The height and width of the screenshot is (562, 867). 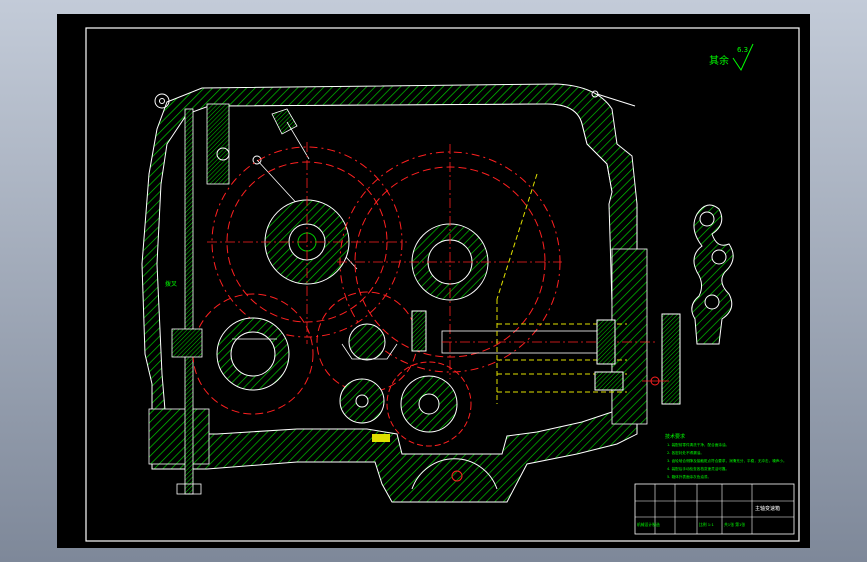 What do you see at coordinates (307, 243) in the screenshot?
I see `gear-upper-left` at bounding box center [307, 243].